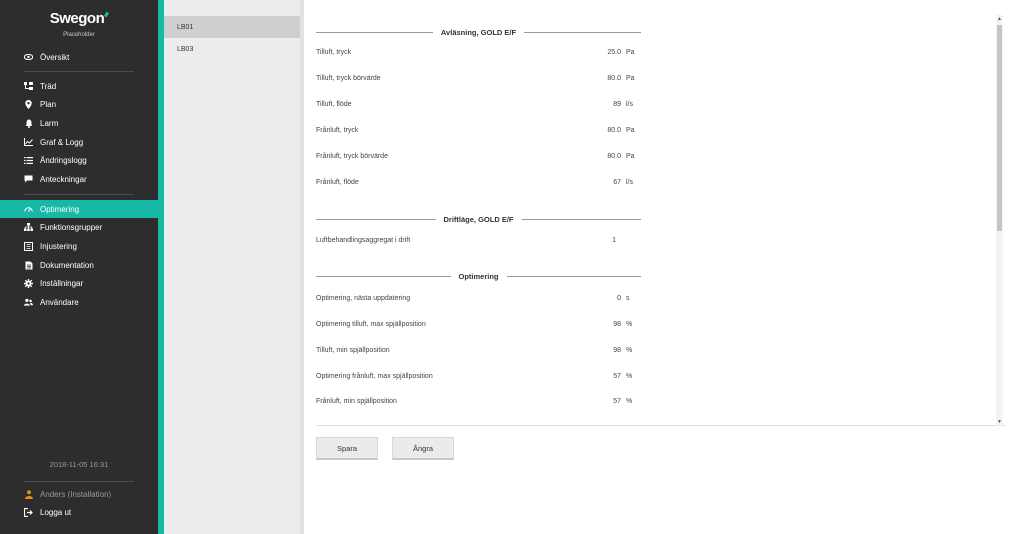  Describe the element at coordinates (356, 401) in the screenshot. I see `reading-label: Frånluft, min spjällposition` at that location.